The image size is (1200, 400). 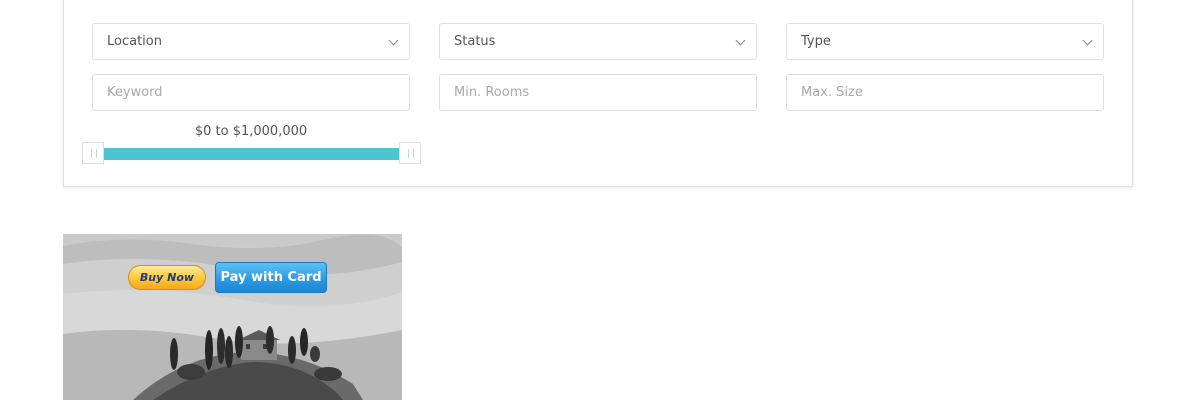 What do you see at coordinates (410, 153) in the screenshot?
I see `price-max-handle` at bounding box center [410, 153].